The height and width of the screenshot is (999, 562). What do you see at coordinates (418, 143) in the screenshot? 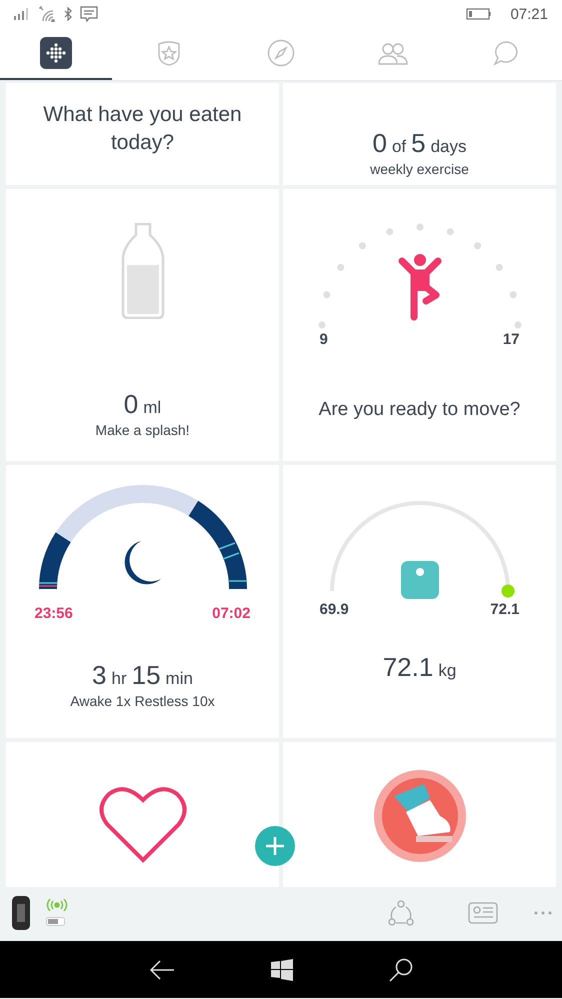
I see `exercise-goal: 5` at bounding box center [418, 143].